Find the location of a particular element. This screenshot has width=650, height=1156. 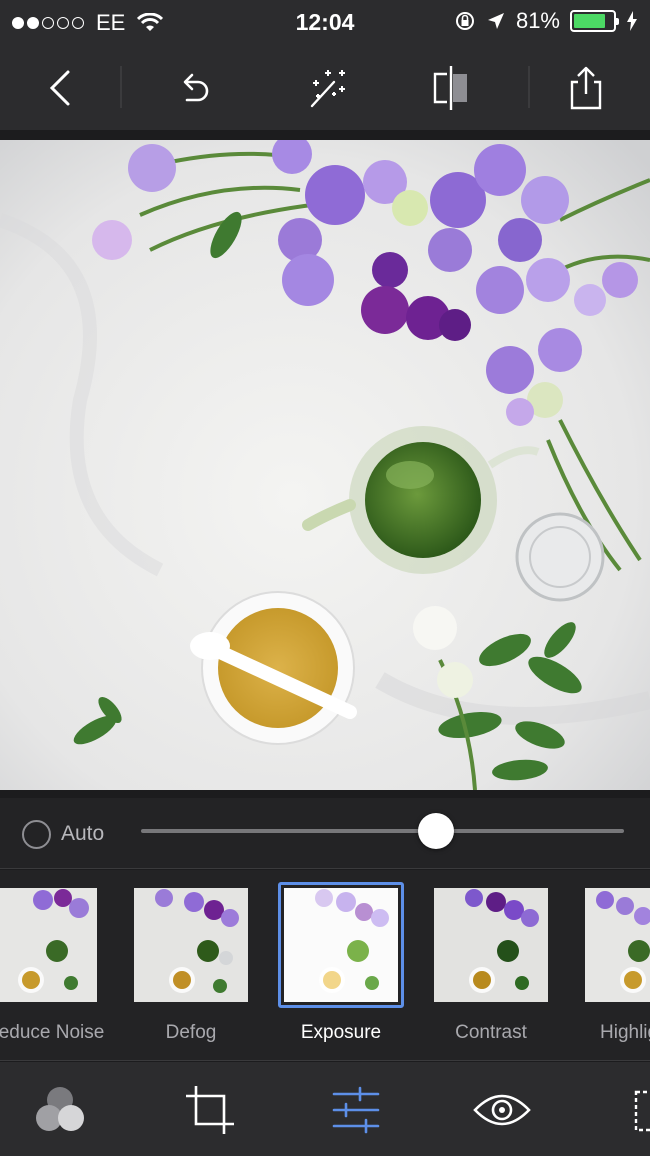

adjustments-icon is located at coordinates (356, 1110).